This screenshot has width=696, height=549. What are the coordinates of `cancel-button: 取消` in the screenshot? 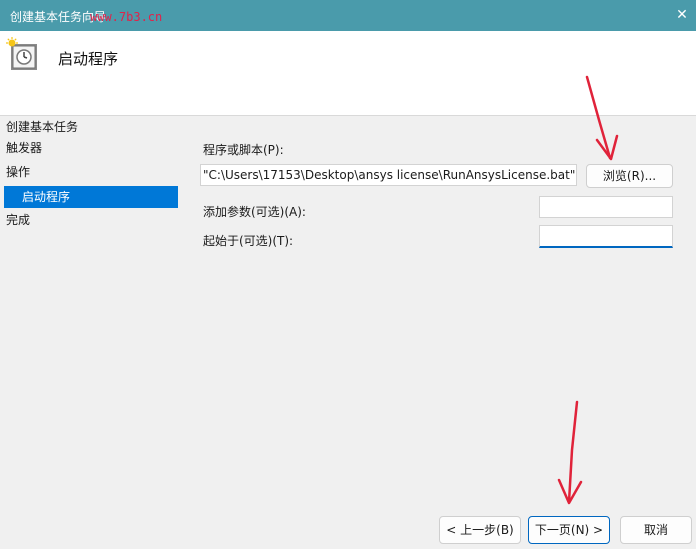 It's located at (656, 530).